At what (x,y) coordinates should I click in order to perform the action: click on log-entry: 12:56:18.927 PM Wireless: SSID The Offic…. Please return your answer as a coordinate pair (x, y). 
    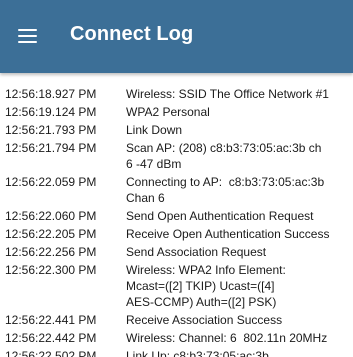
    Looking at the image, I should click on (176, 94).